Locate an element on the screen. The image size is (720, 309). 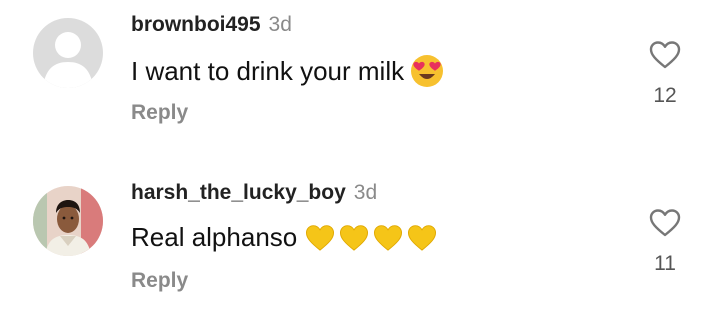
like-control: 12 is located at coordinates (665, 74).